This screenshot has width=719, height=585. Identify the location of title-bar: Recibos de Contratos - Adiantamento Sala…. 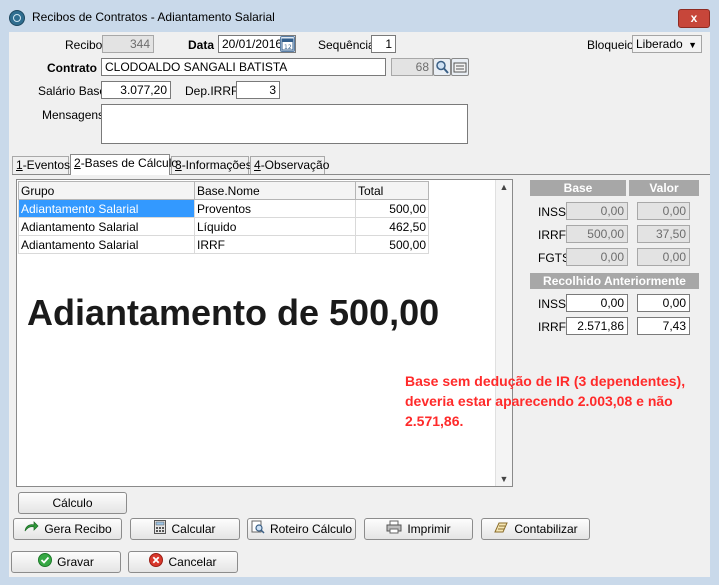
(359, 16).